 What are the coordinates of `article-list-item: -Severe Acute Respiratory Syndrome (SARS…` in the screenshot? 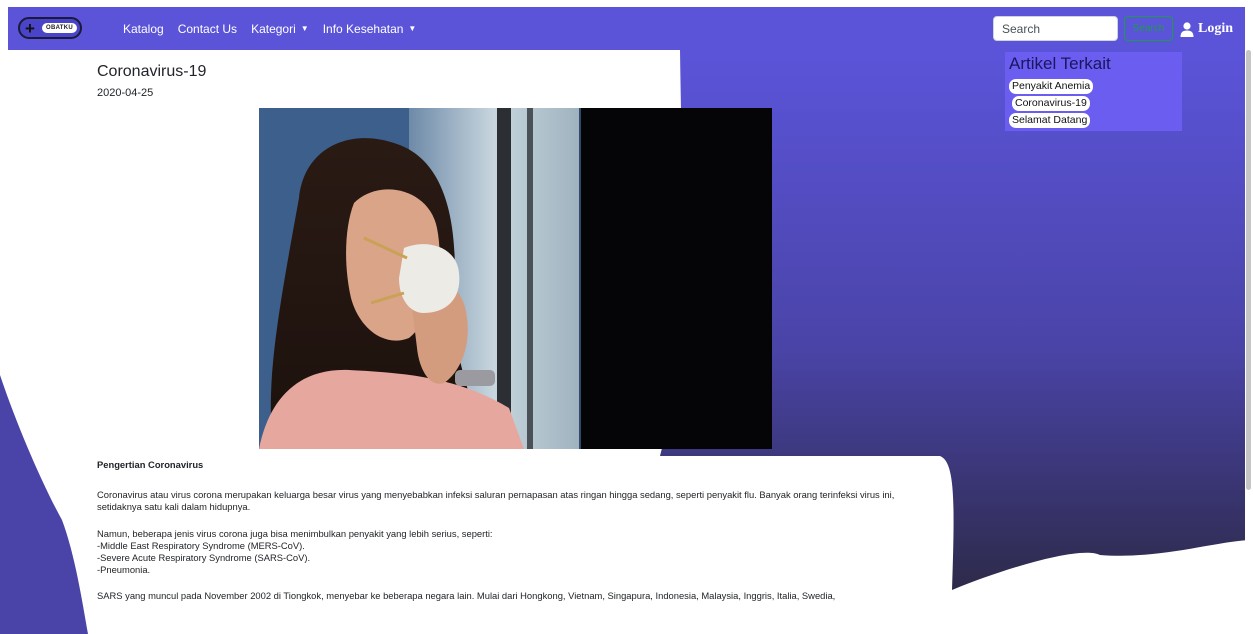 It's located at (204, 558).